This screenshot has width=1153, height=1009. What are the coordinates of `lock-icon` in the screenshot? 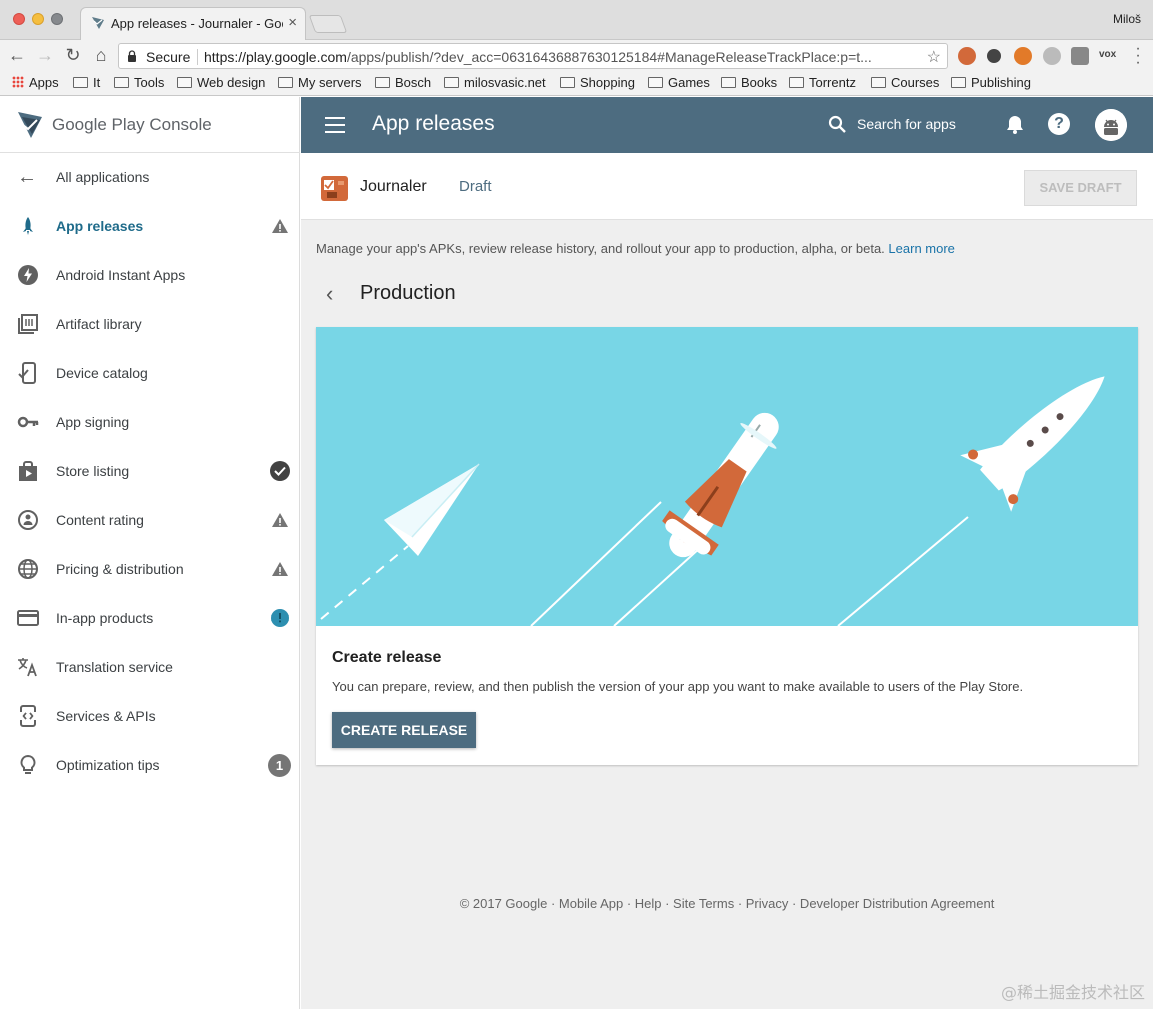 It's located at (132, 56).